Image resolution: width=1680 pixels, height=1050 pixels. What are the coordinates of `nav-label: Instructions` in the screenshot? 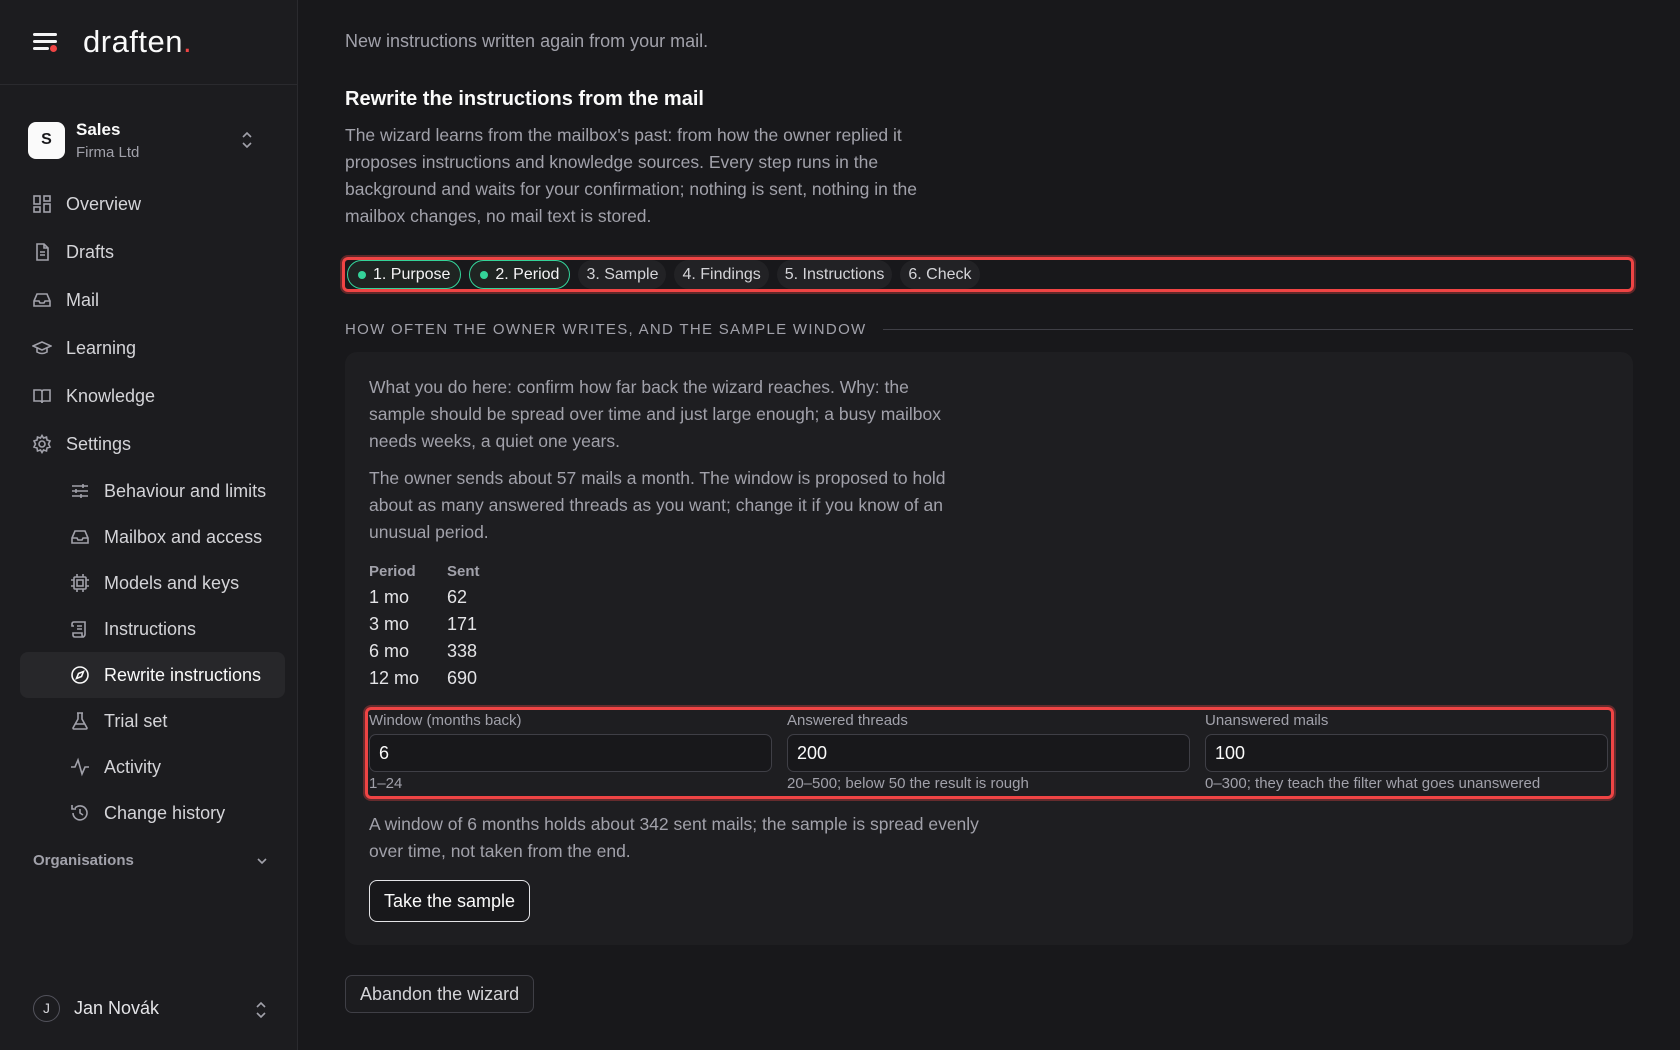 It's located at (150, 628).